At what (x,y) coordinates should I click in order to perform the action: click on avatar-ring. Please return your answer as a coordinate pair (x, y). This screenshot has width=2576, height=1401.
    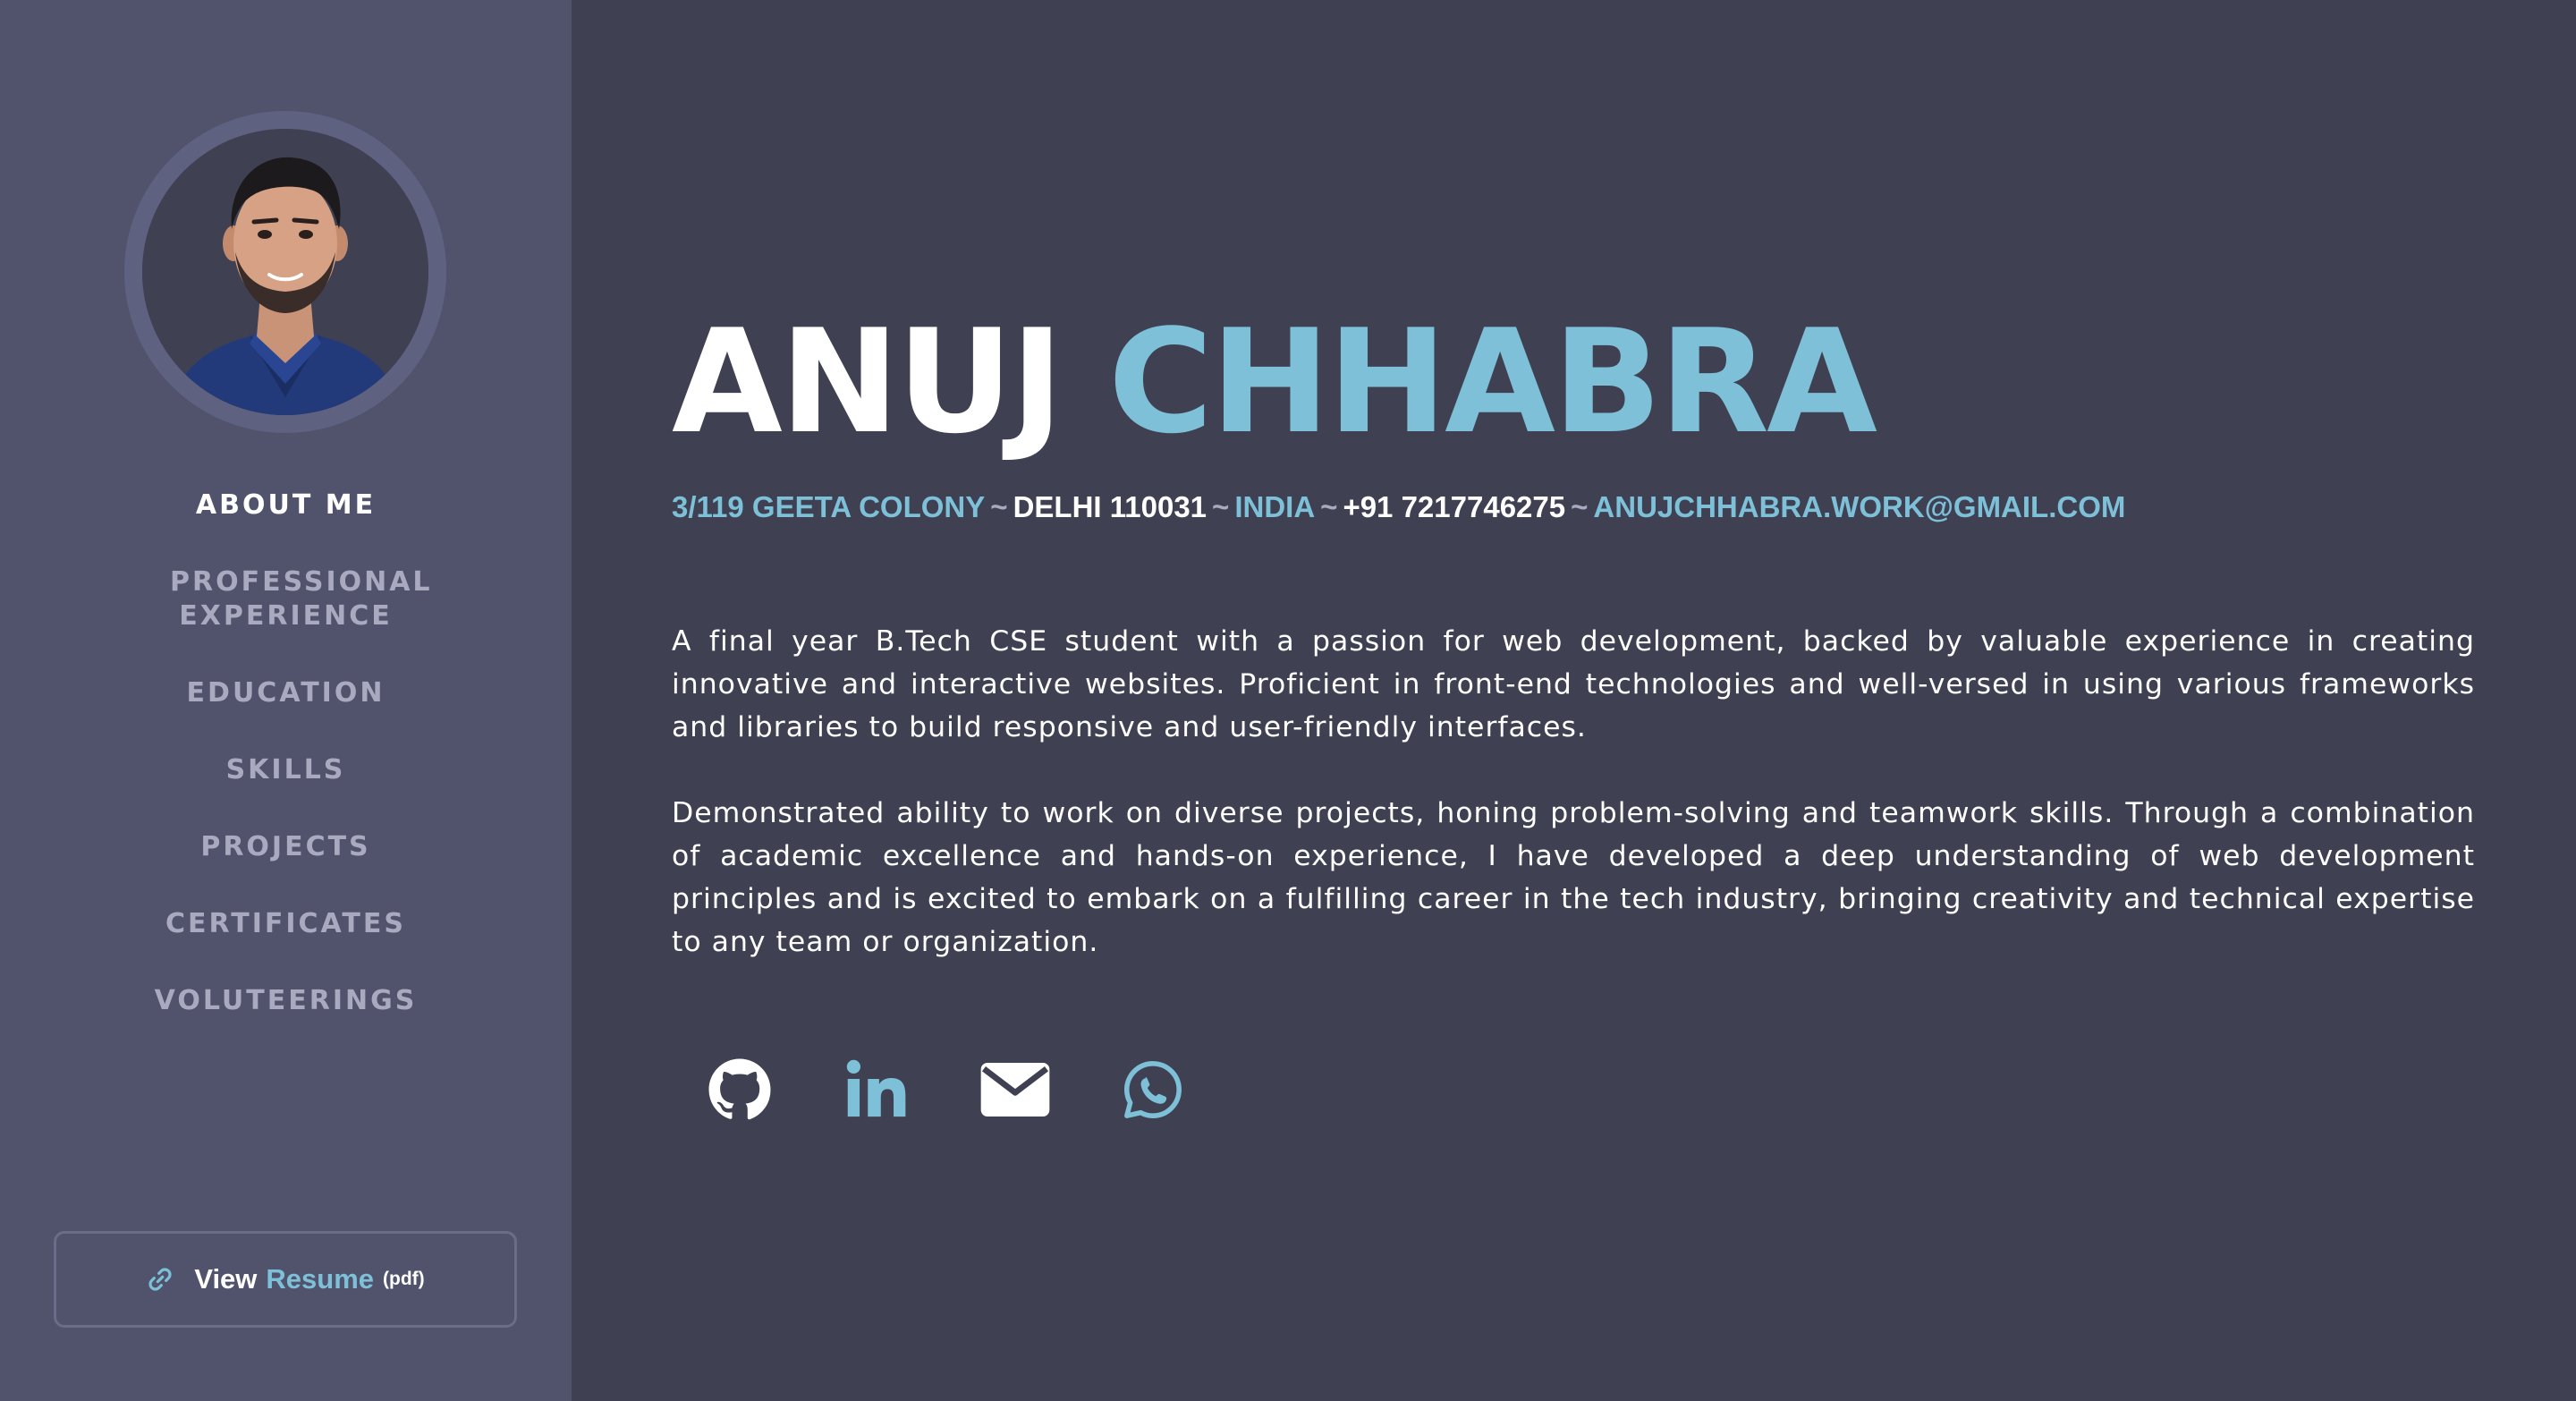
    Looking at the image, I should click on (285, 272).